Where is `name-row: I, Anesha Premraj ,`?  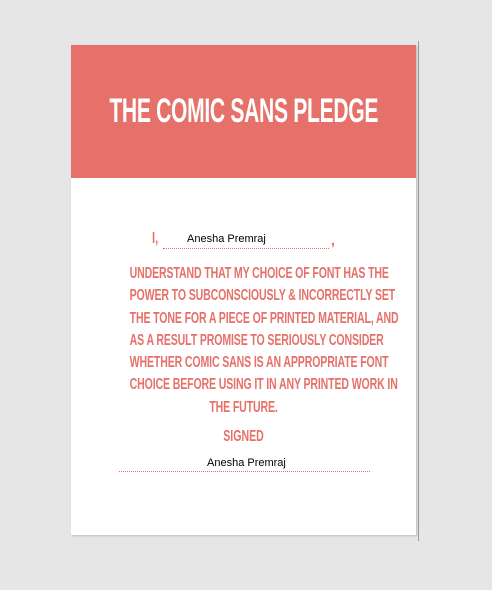 name-row: I, Anesha Premraj , is located at coordinates (243, 241).